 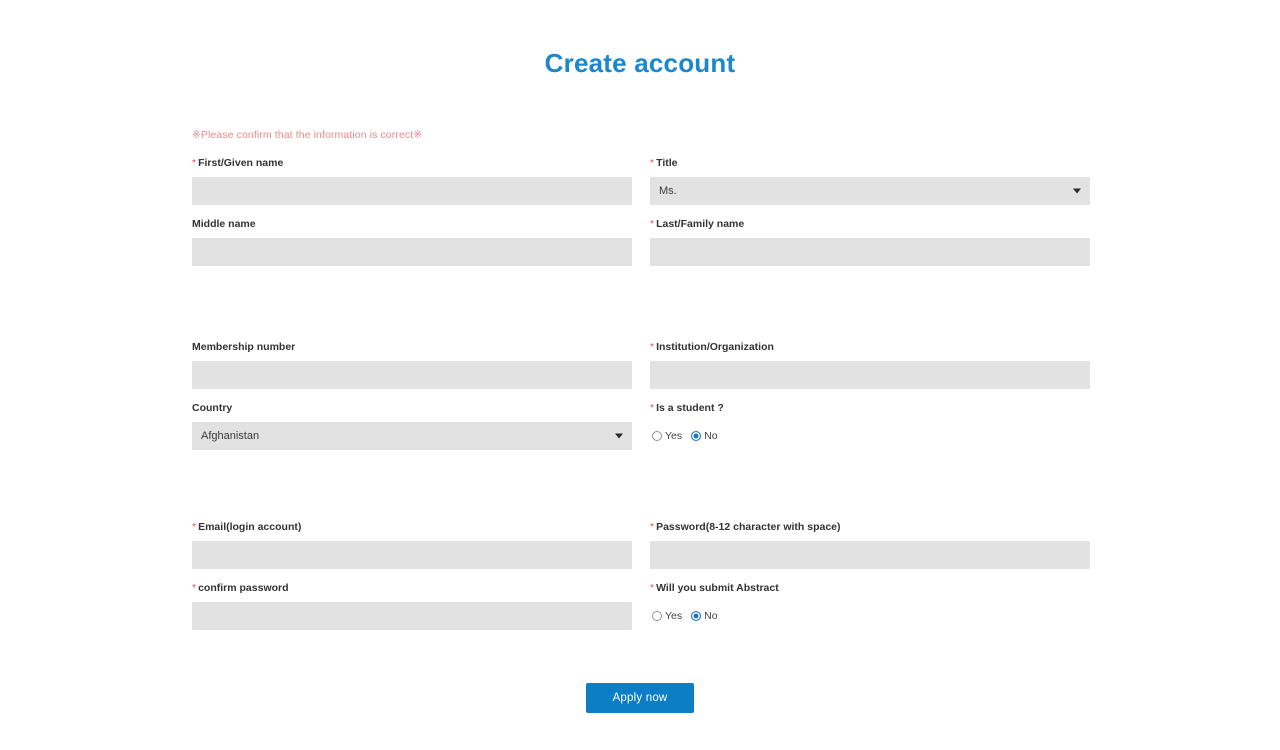 I want to click on field-first-name: * First/Given name, so click(x=412, y=180).